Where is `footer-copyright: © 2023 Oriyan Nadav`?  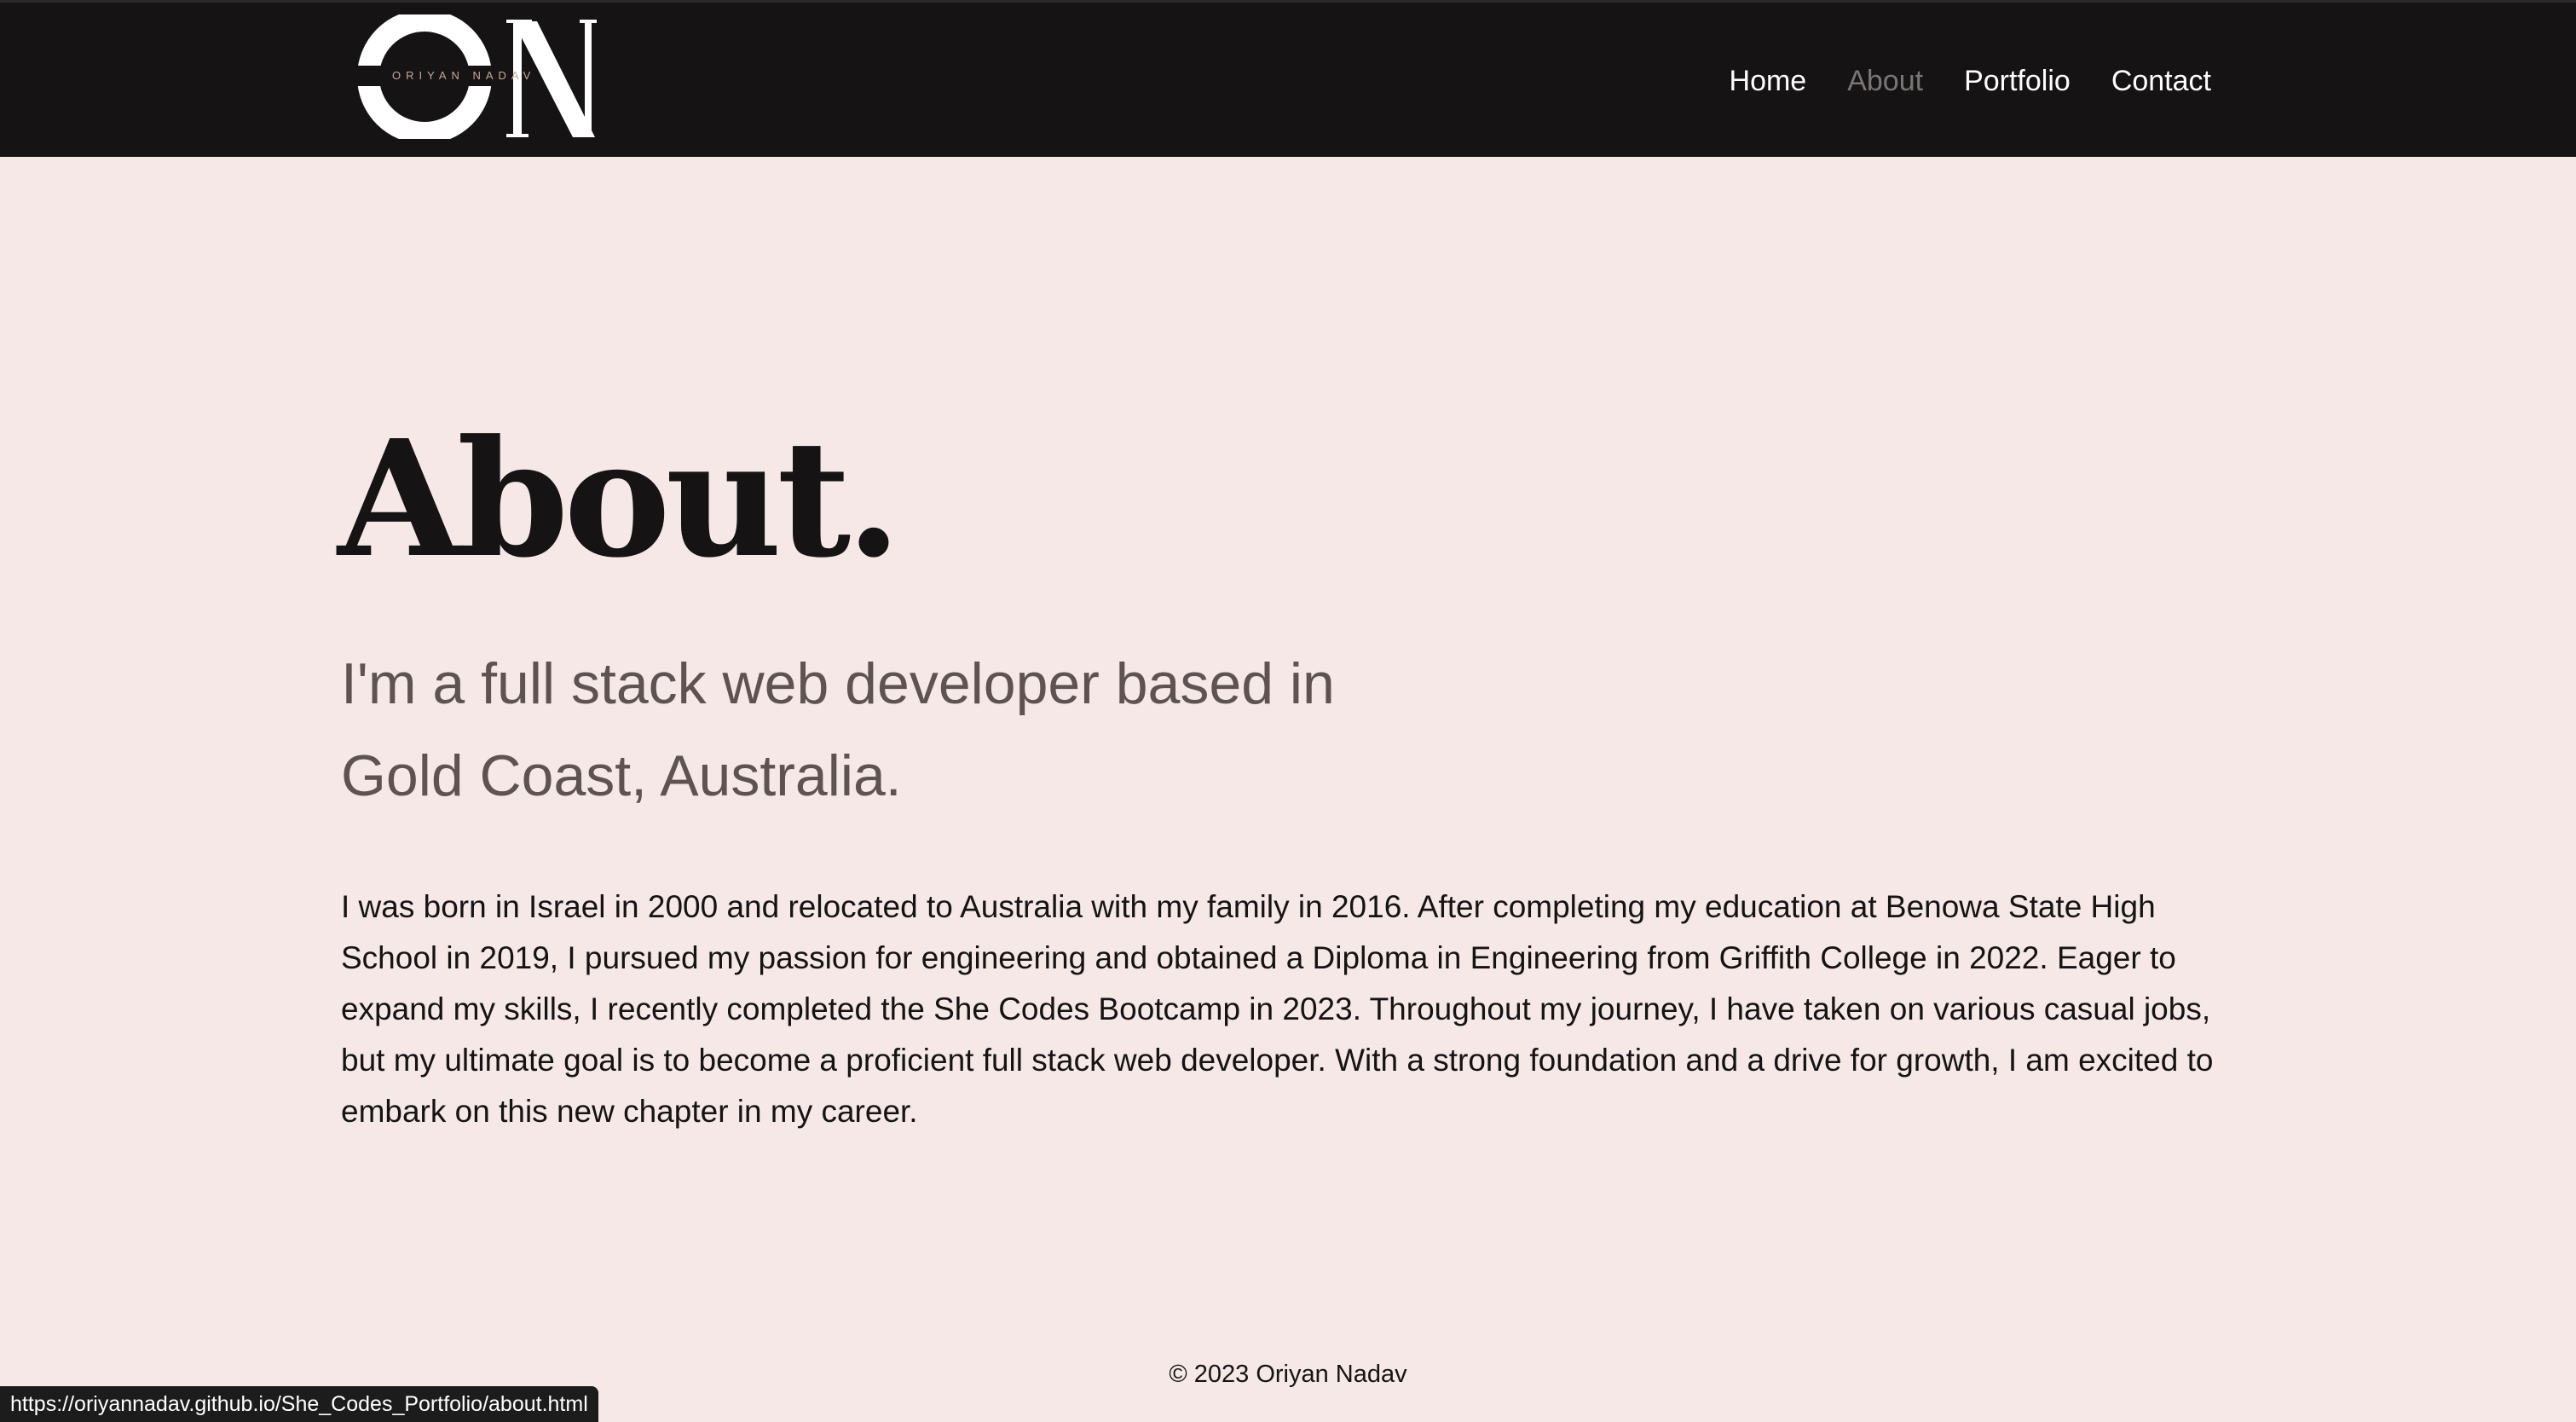
footer-copyright: © 2023 Oriyan Nadav is located at coordinates (1288, 1375).